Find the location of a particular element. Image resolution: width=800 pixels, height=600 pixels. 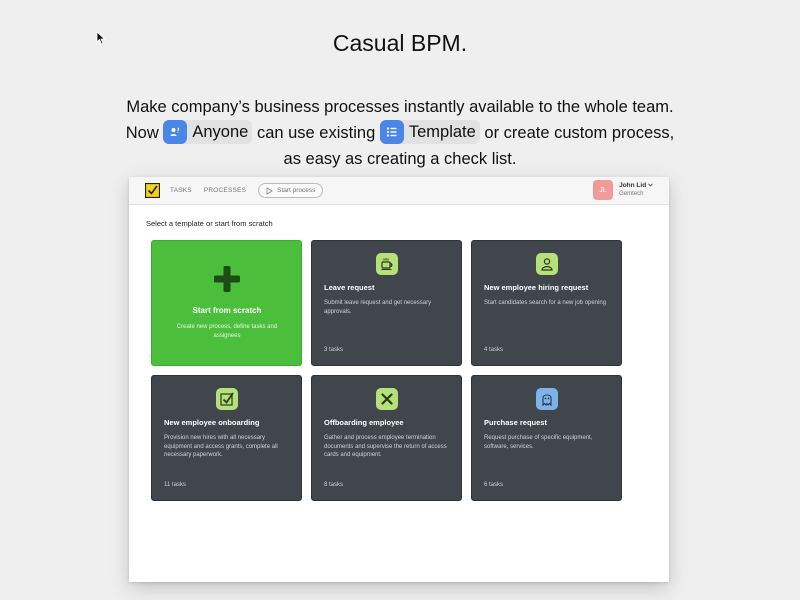

user-menu: JL John Lid Gemtech is located at coordinates (623, 190).